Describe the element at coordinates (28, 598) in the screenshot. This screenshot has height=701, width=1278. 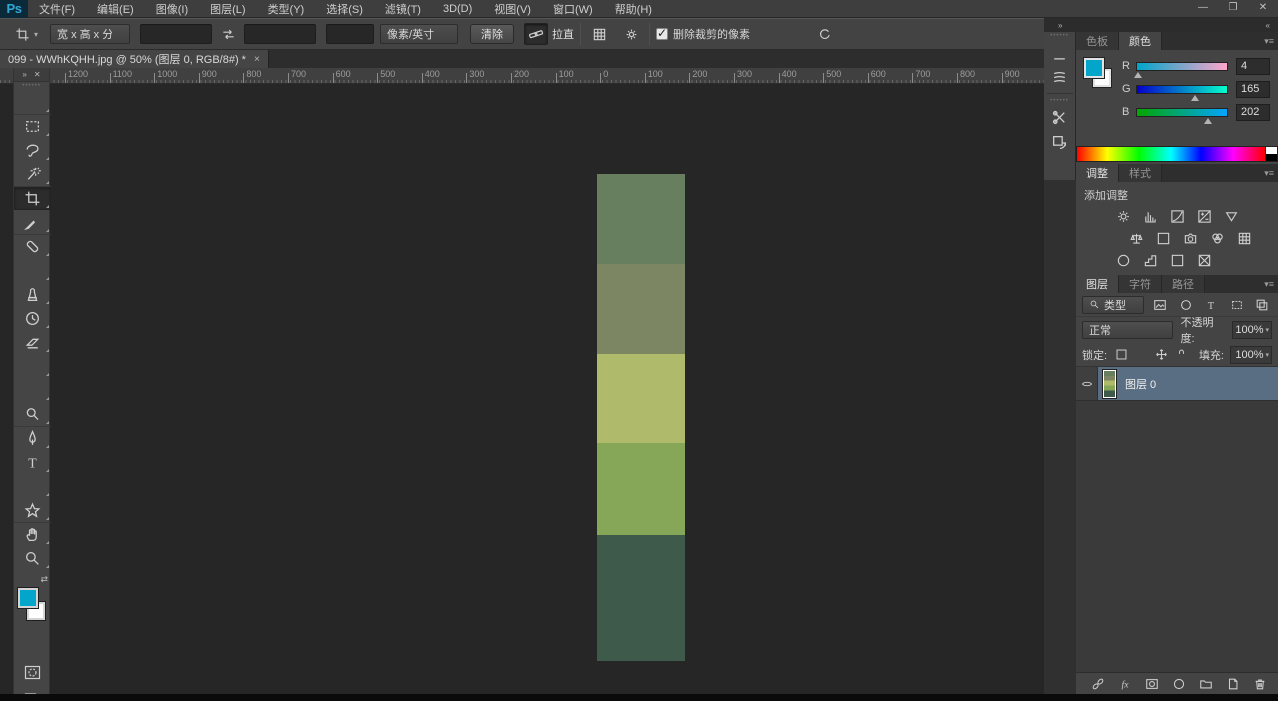
I see `foreground-color-swatch` at that location.